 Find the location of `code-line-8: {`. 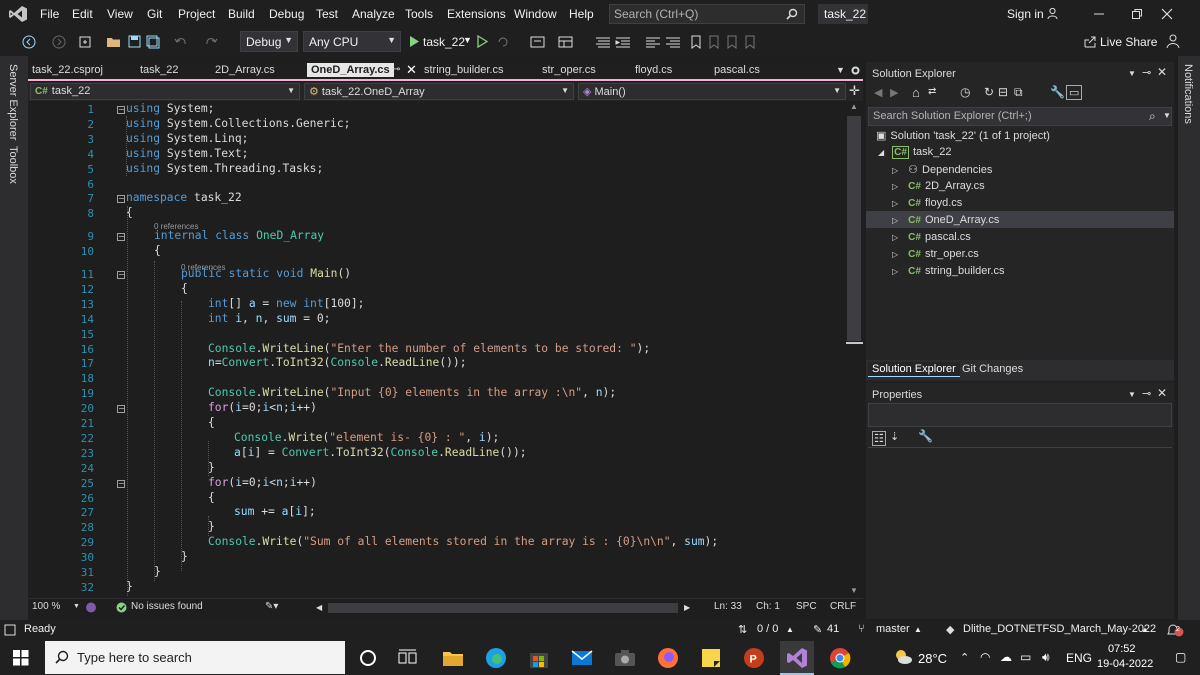

code-line-8: { is located at coordinates (129, 212).